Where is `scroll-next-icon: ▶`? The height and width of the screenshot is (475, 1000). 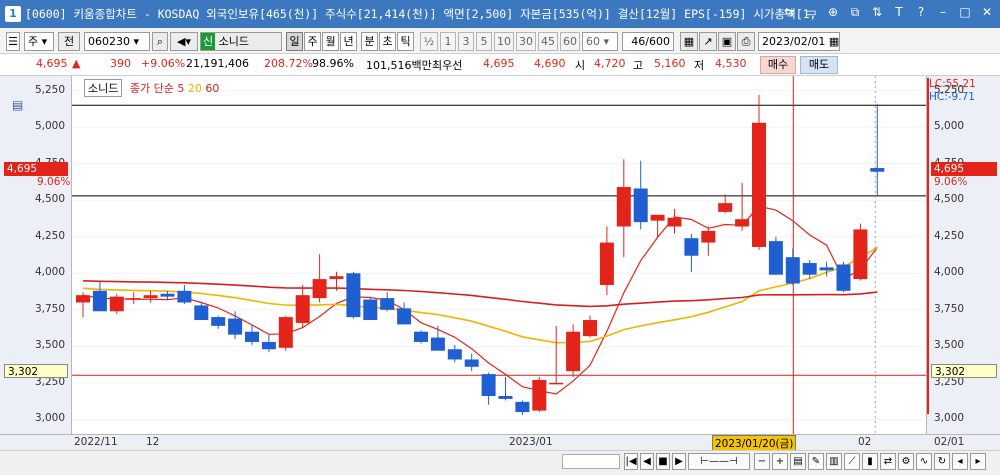
scroll-next-icon: ▶ is located at coordinates (679, 461).